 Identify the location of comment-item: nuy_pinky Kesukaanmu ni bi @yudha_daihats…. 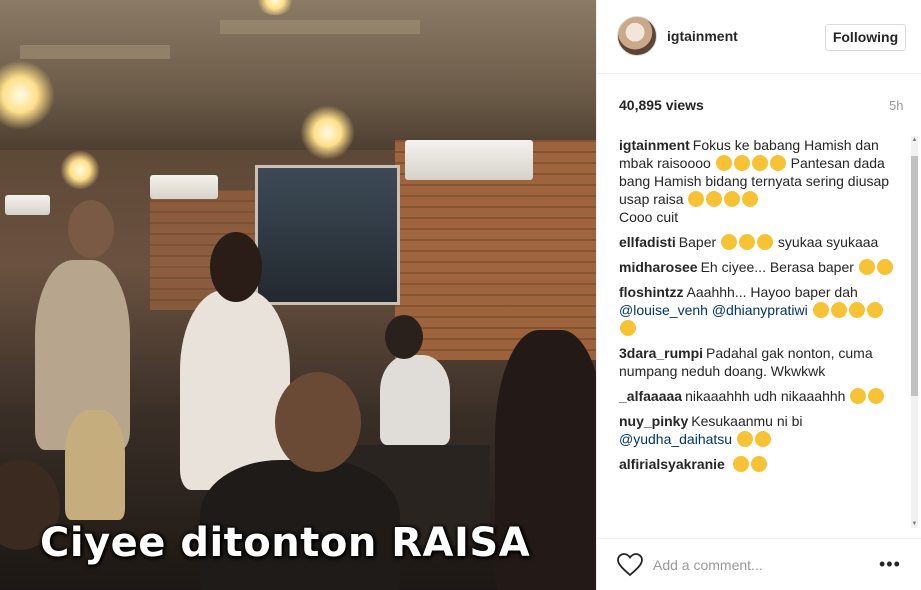
(760, 430).